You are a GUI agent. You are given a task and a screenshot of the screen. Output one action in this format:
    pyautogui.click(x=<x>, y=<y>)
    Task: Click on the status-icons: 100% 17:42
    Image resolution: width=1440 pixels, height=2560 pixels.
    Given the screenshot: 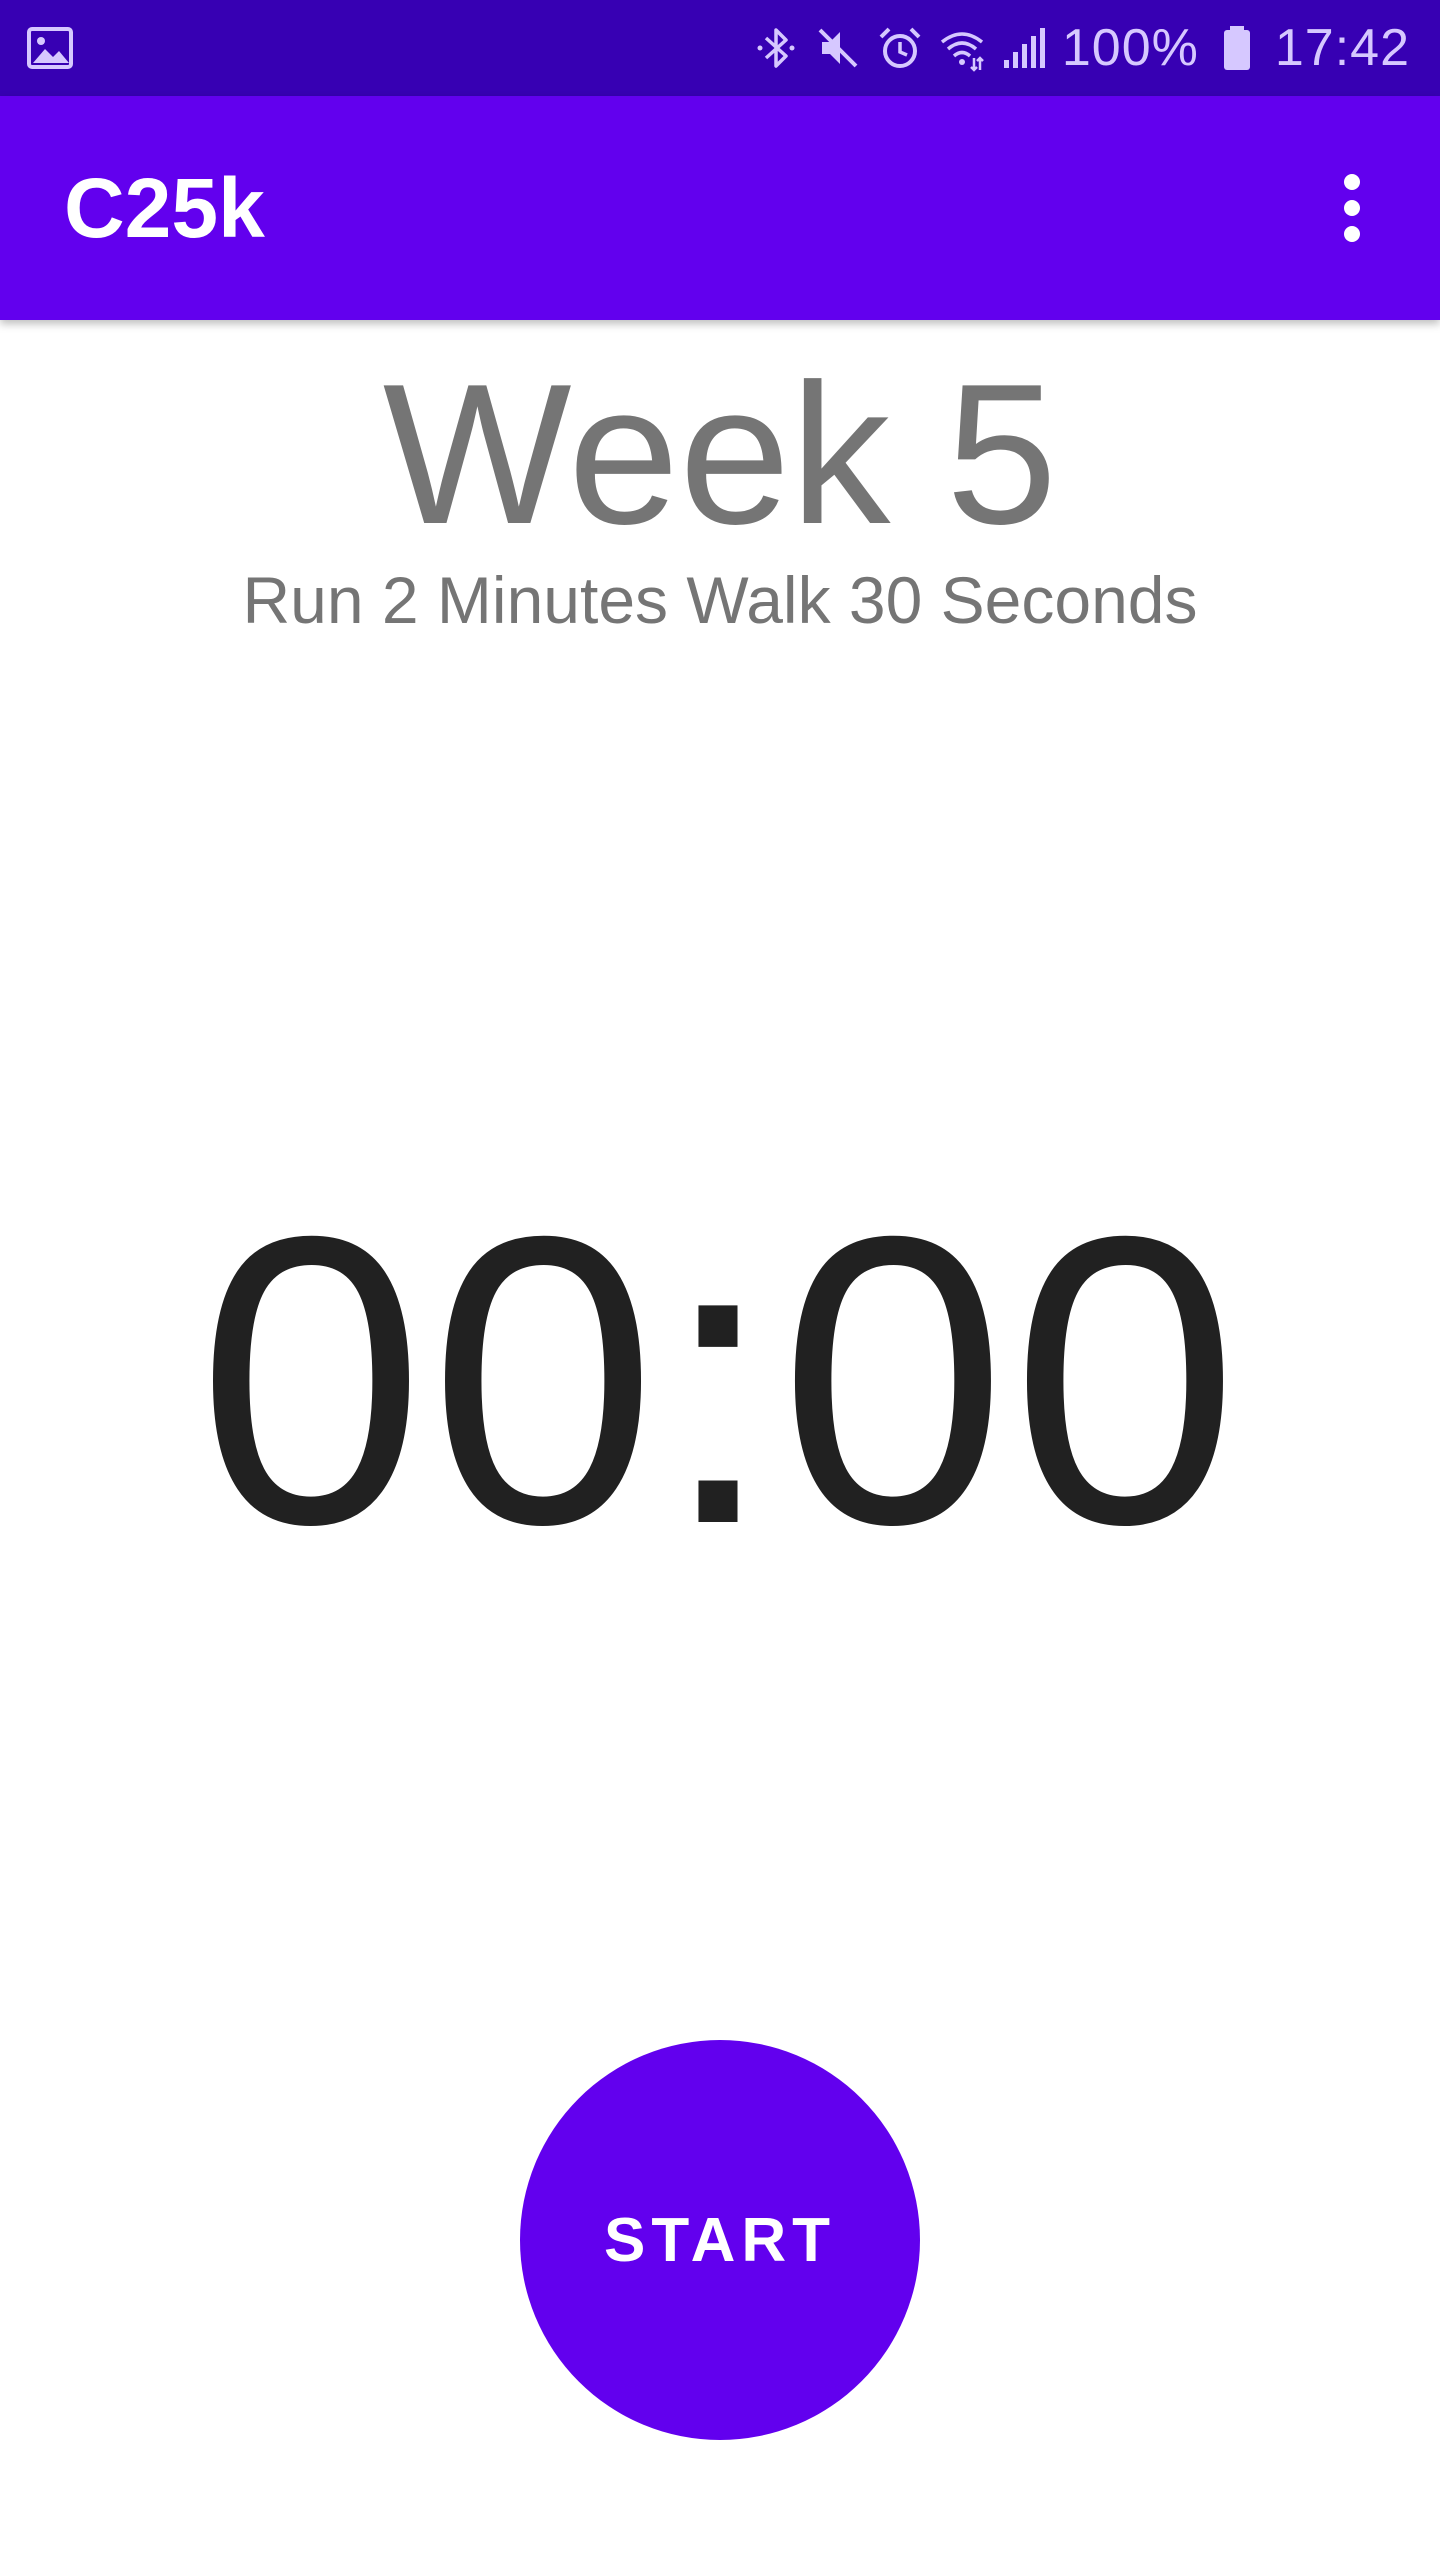 What is the action you would take?
    pyautogui.click(x=1081, y=48)
    